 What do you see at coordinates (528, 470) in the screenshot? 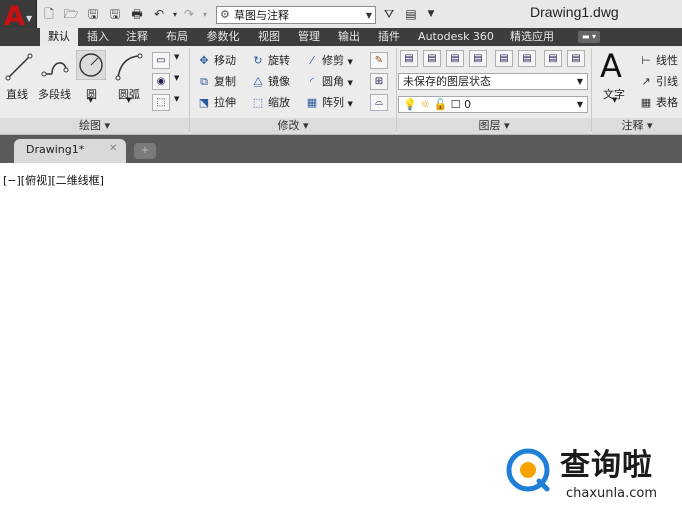
I see `watermark-logo-icon` at bounding box center [528, 470].